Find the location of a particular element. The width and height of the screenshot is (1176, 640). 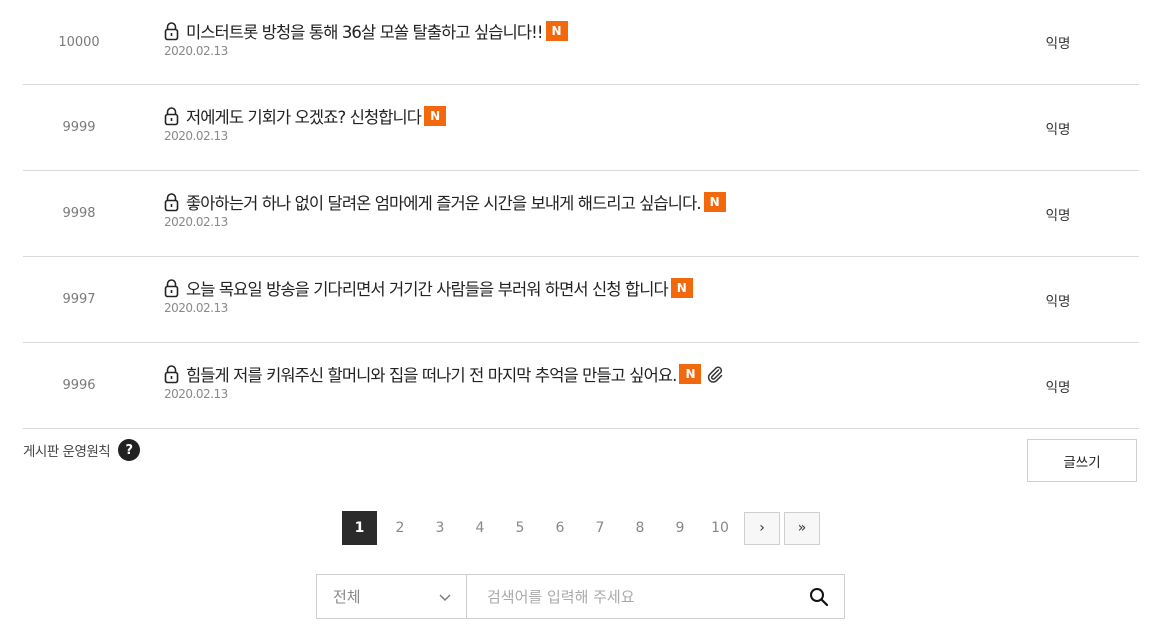

next-page-button: › is located at coordinates (762, 528).